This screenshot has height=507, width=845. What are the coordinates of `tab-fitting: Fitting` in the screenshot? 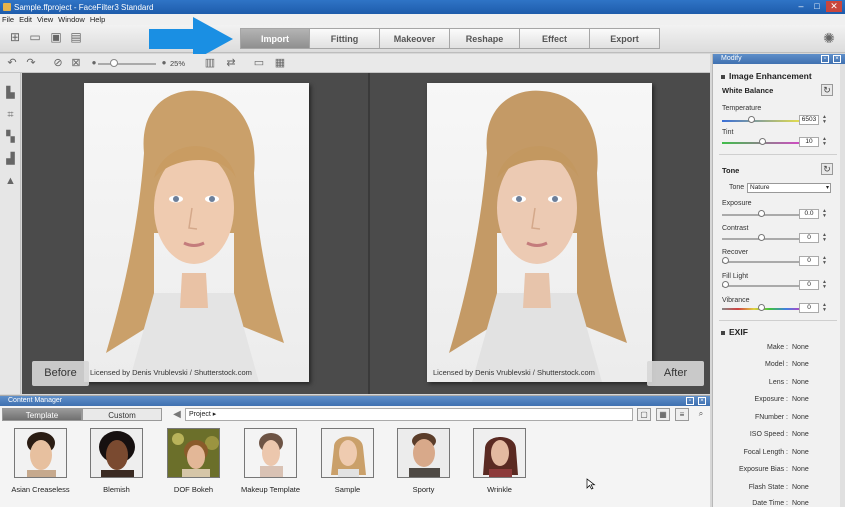 It's located at (345, 38).